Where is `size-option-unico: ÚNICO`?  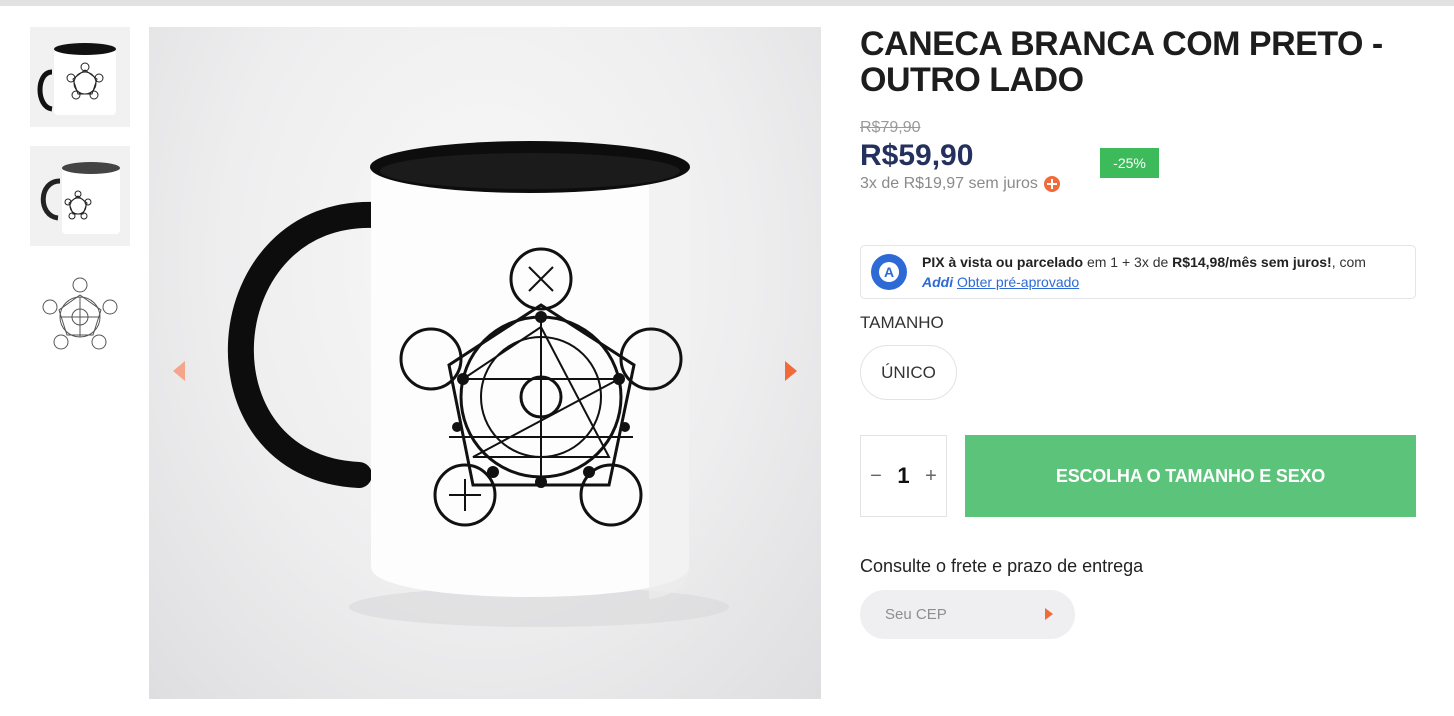 size-option-unico: ÚNICO is located at coordinates (908, 372).